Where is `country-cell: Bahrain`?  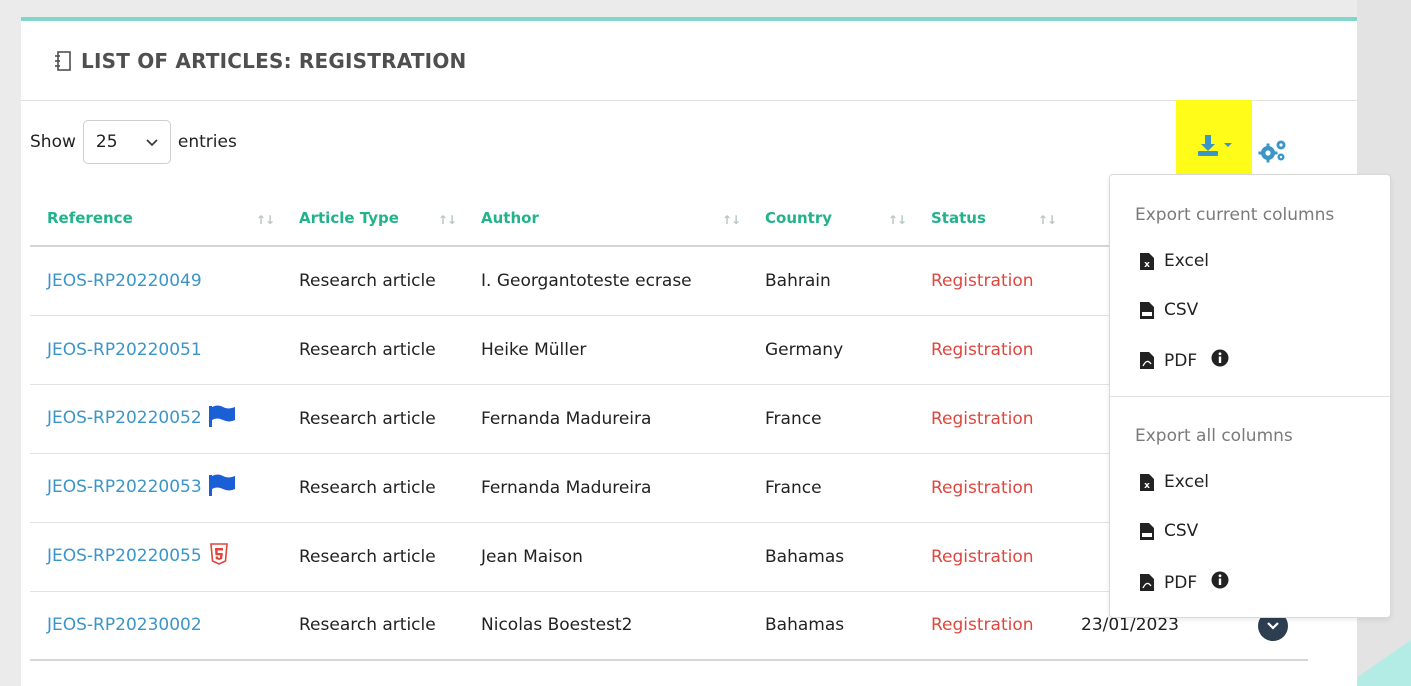
country-cell: Bahrain is located at coordinates (831, 281).